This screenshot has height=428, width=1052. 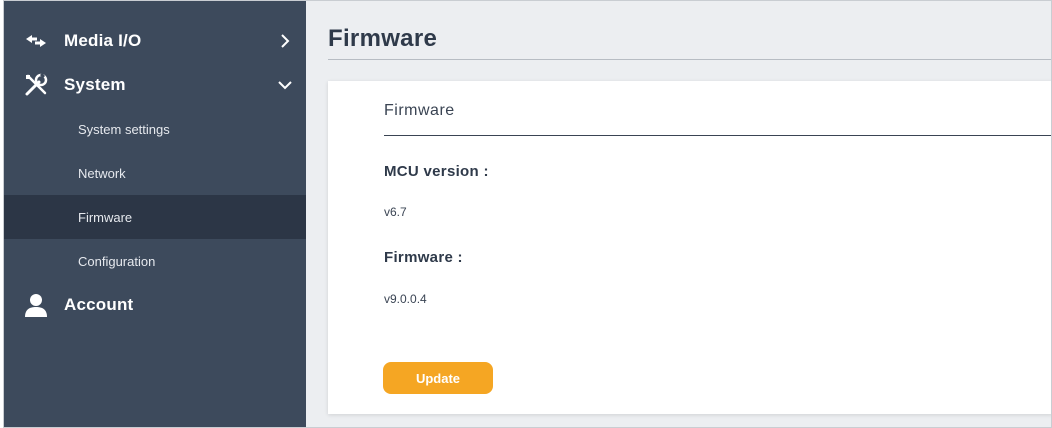 I want to click on sidebar-item-media-io: Media I/O, so click(x=155, y=41).